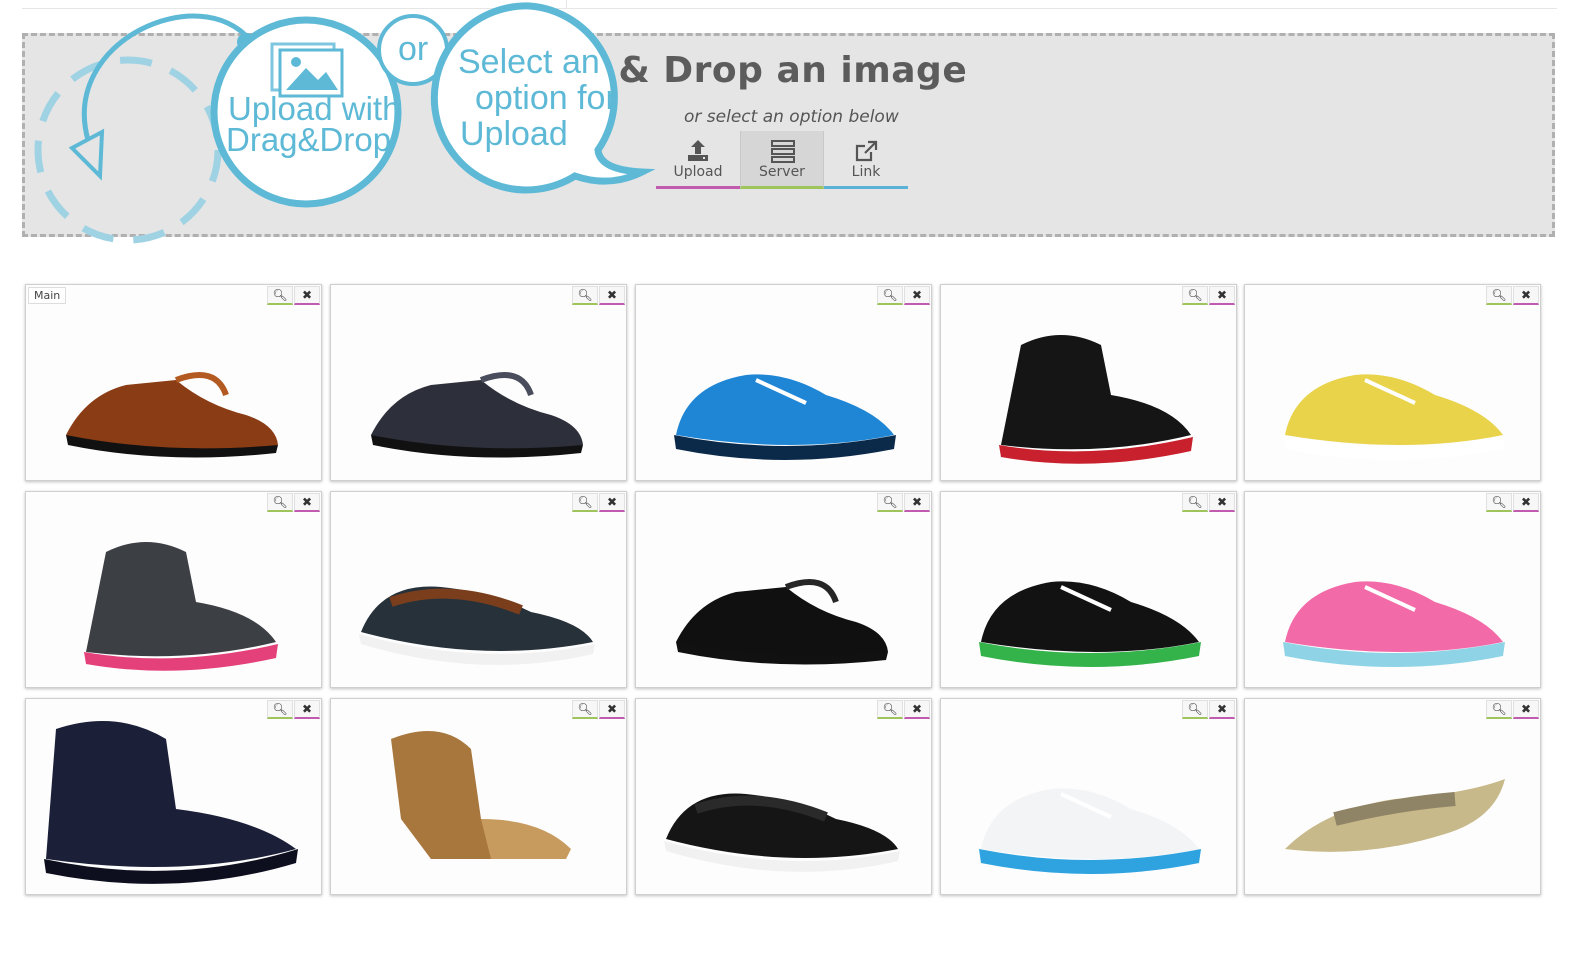 This screenshot has height=972, width=1595. I want to click on dropzone-subtitle: or select an option below, so click(791, 117).